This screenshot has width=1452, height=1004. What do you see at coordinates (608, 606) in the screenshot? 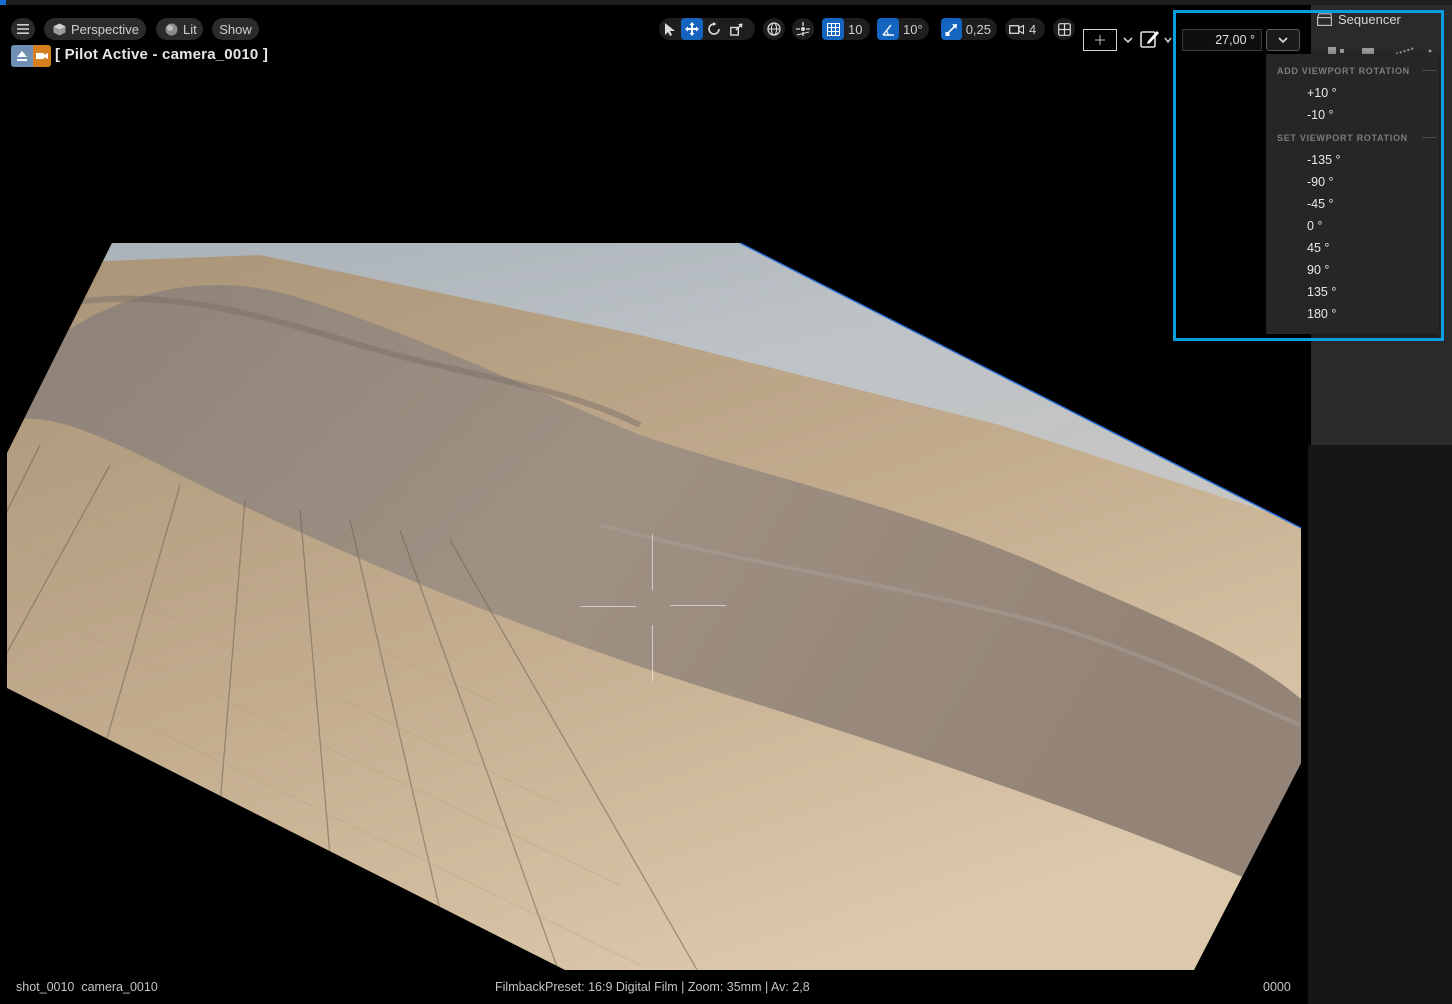
I see `crosshair-left` at bounding box center [608, 606].